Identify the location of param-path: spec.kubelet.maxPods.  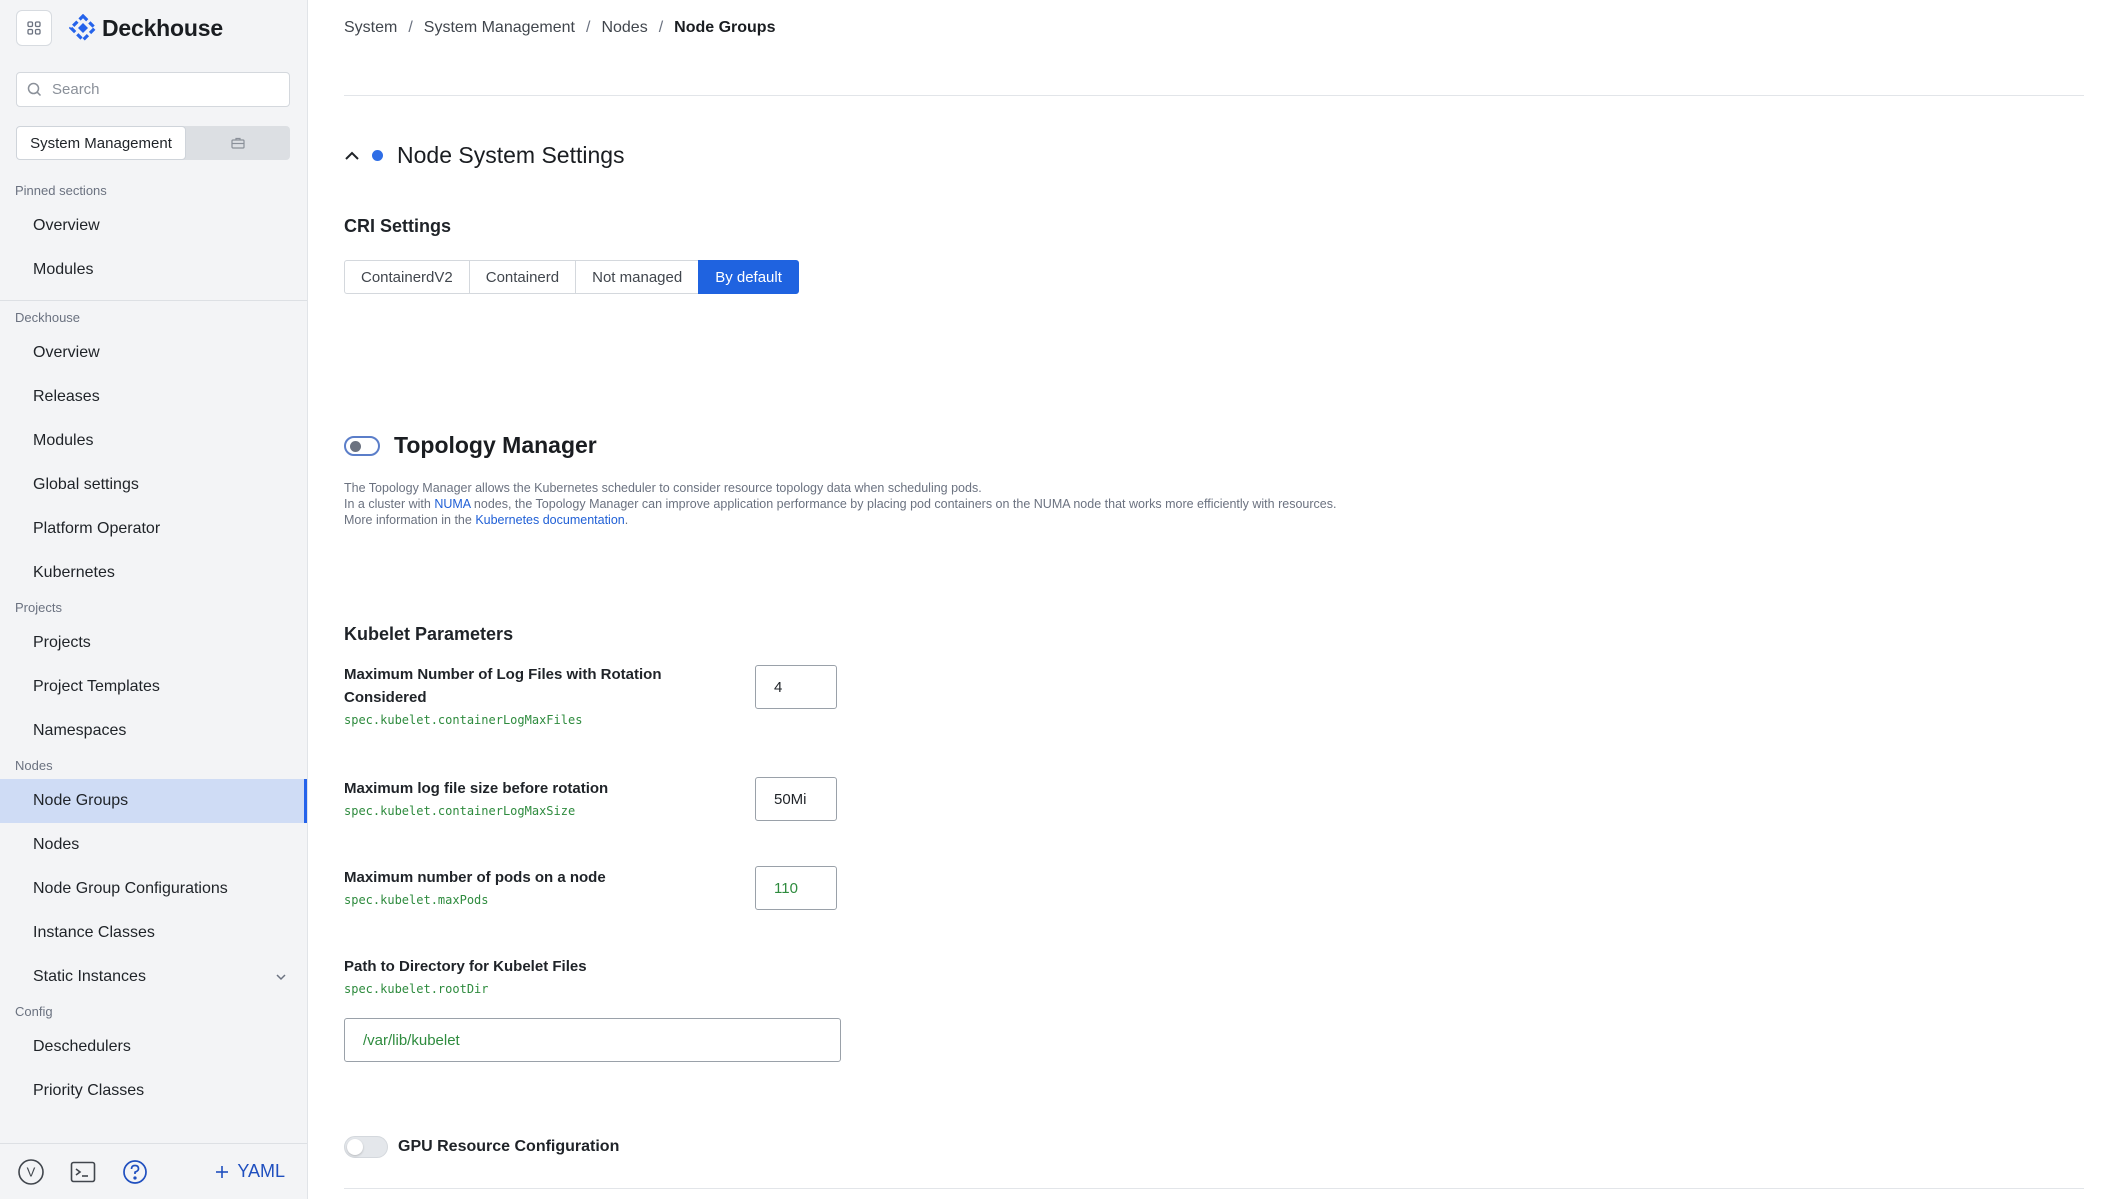
(416, 900).